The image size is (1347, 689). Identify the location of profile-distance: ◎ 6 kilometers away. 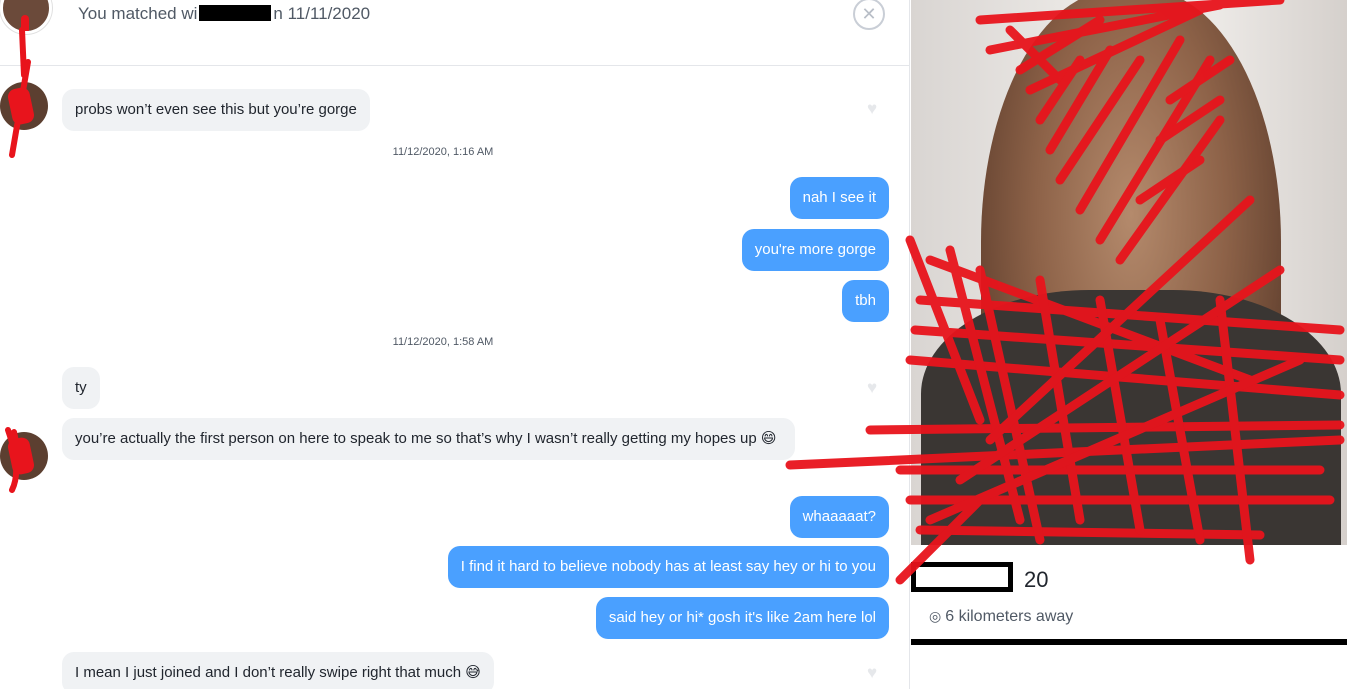
(1001, 617).